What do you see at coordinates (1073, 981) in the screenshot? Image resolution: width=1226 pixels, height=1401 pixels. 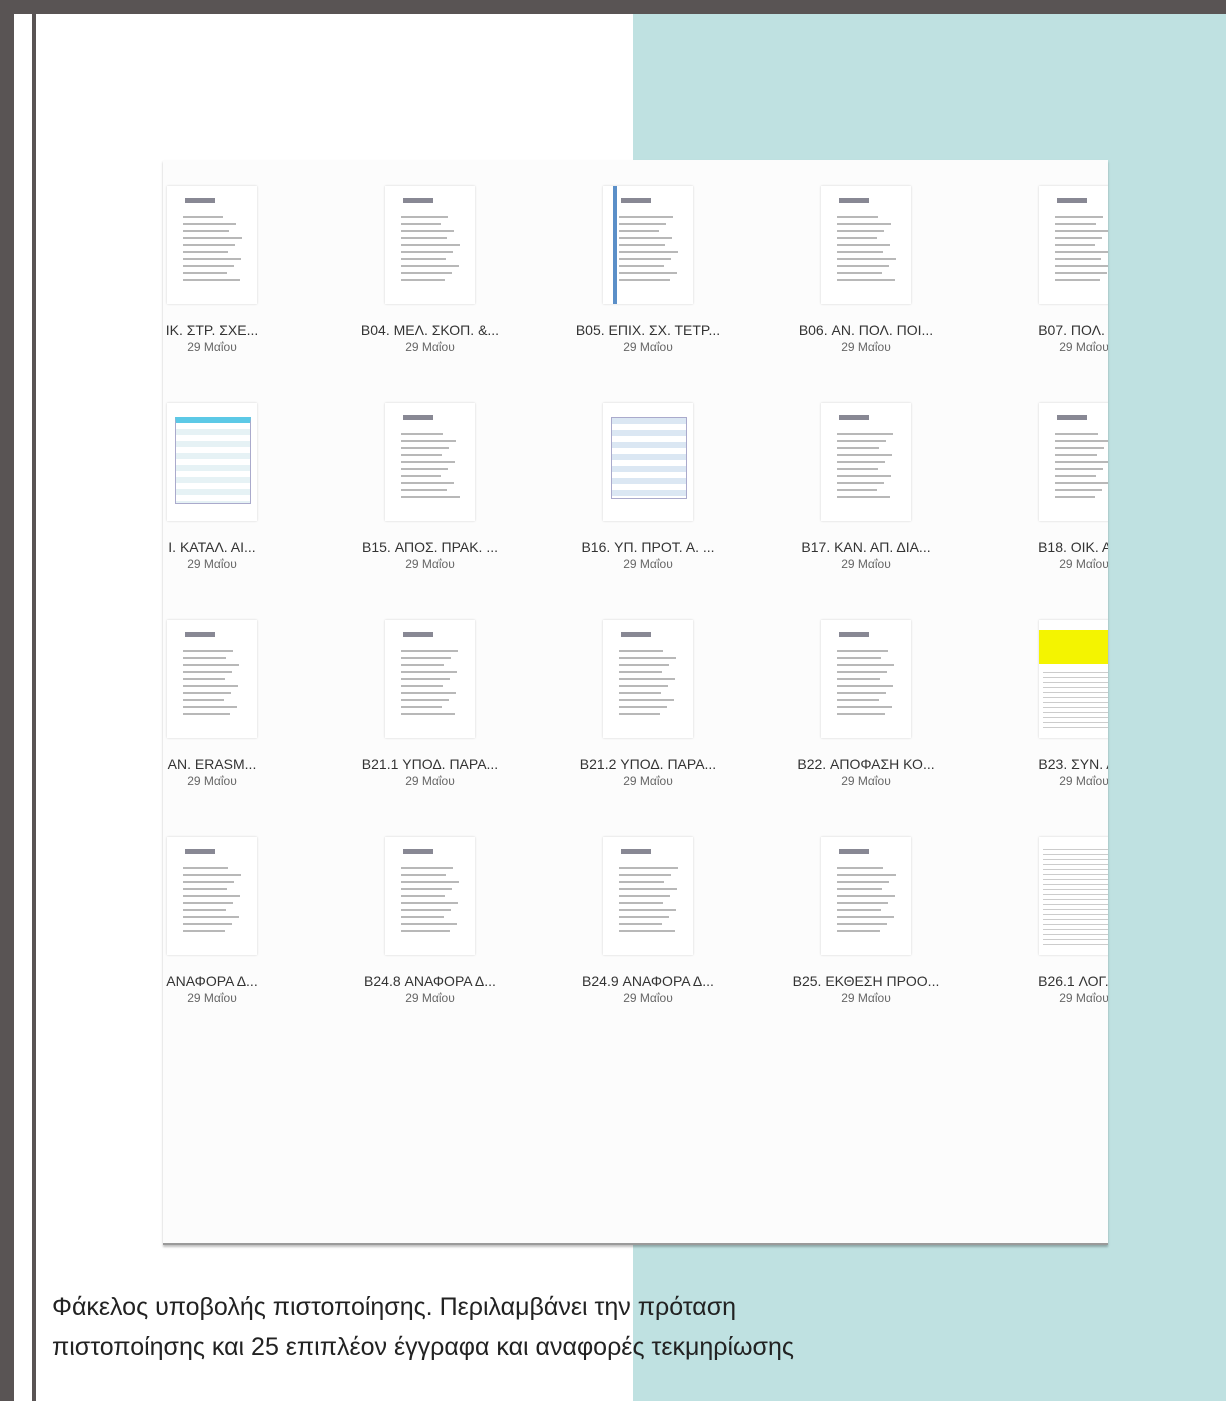 I see `file-name: B26.1 ΛΟΓ. ΥΛ` at bounding box center [1073, 981].